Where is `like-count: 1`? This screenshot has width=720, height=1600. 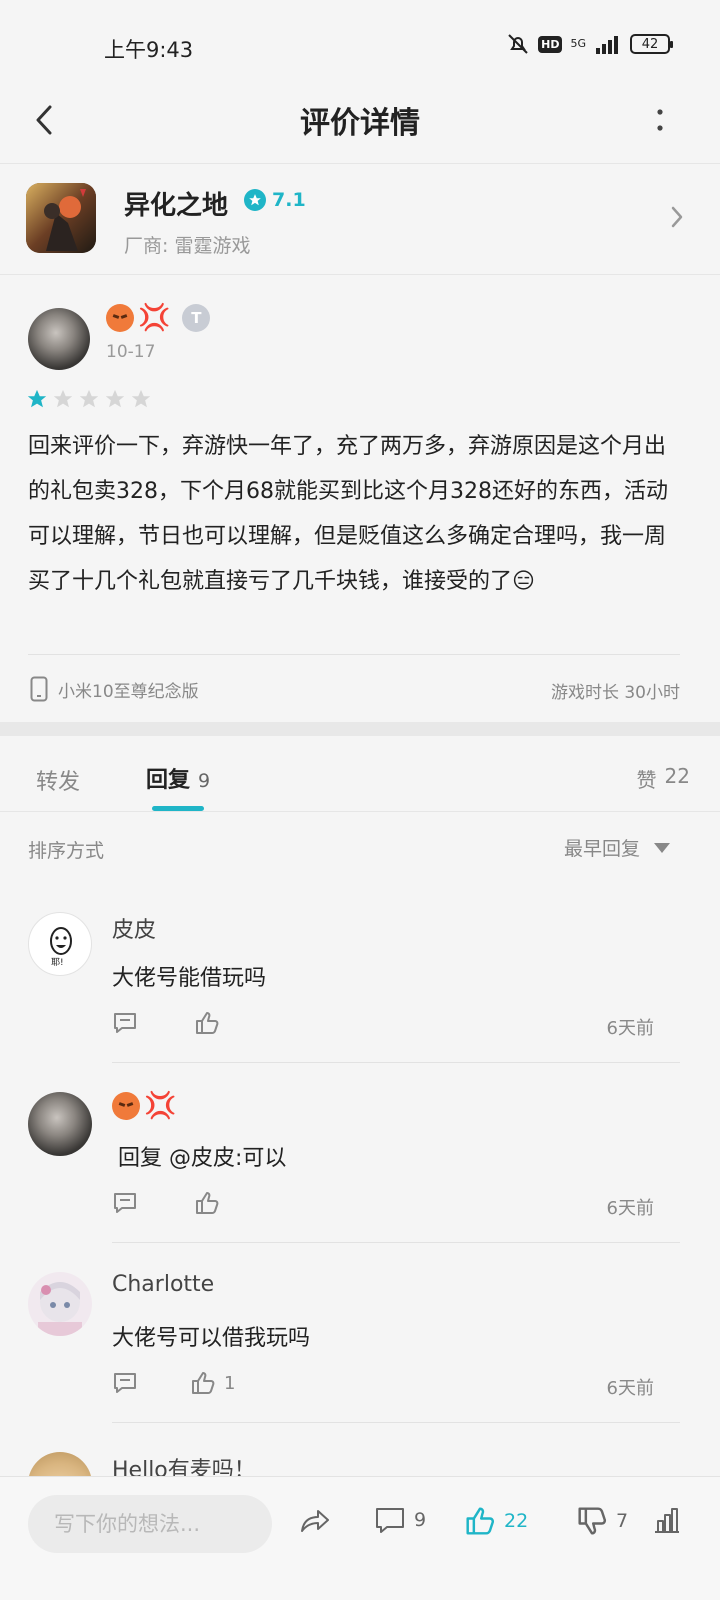
like-count: 1 is located at coordinates (230, 1383).